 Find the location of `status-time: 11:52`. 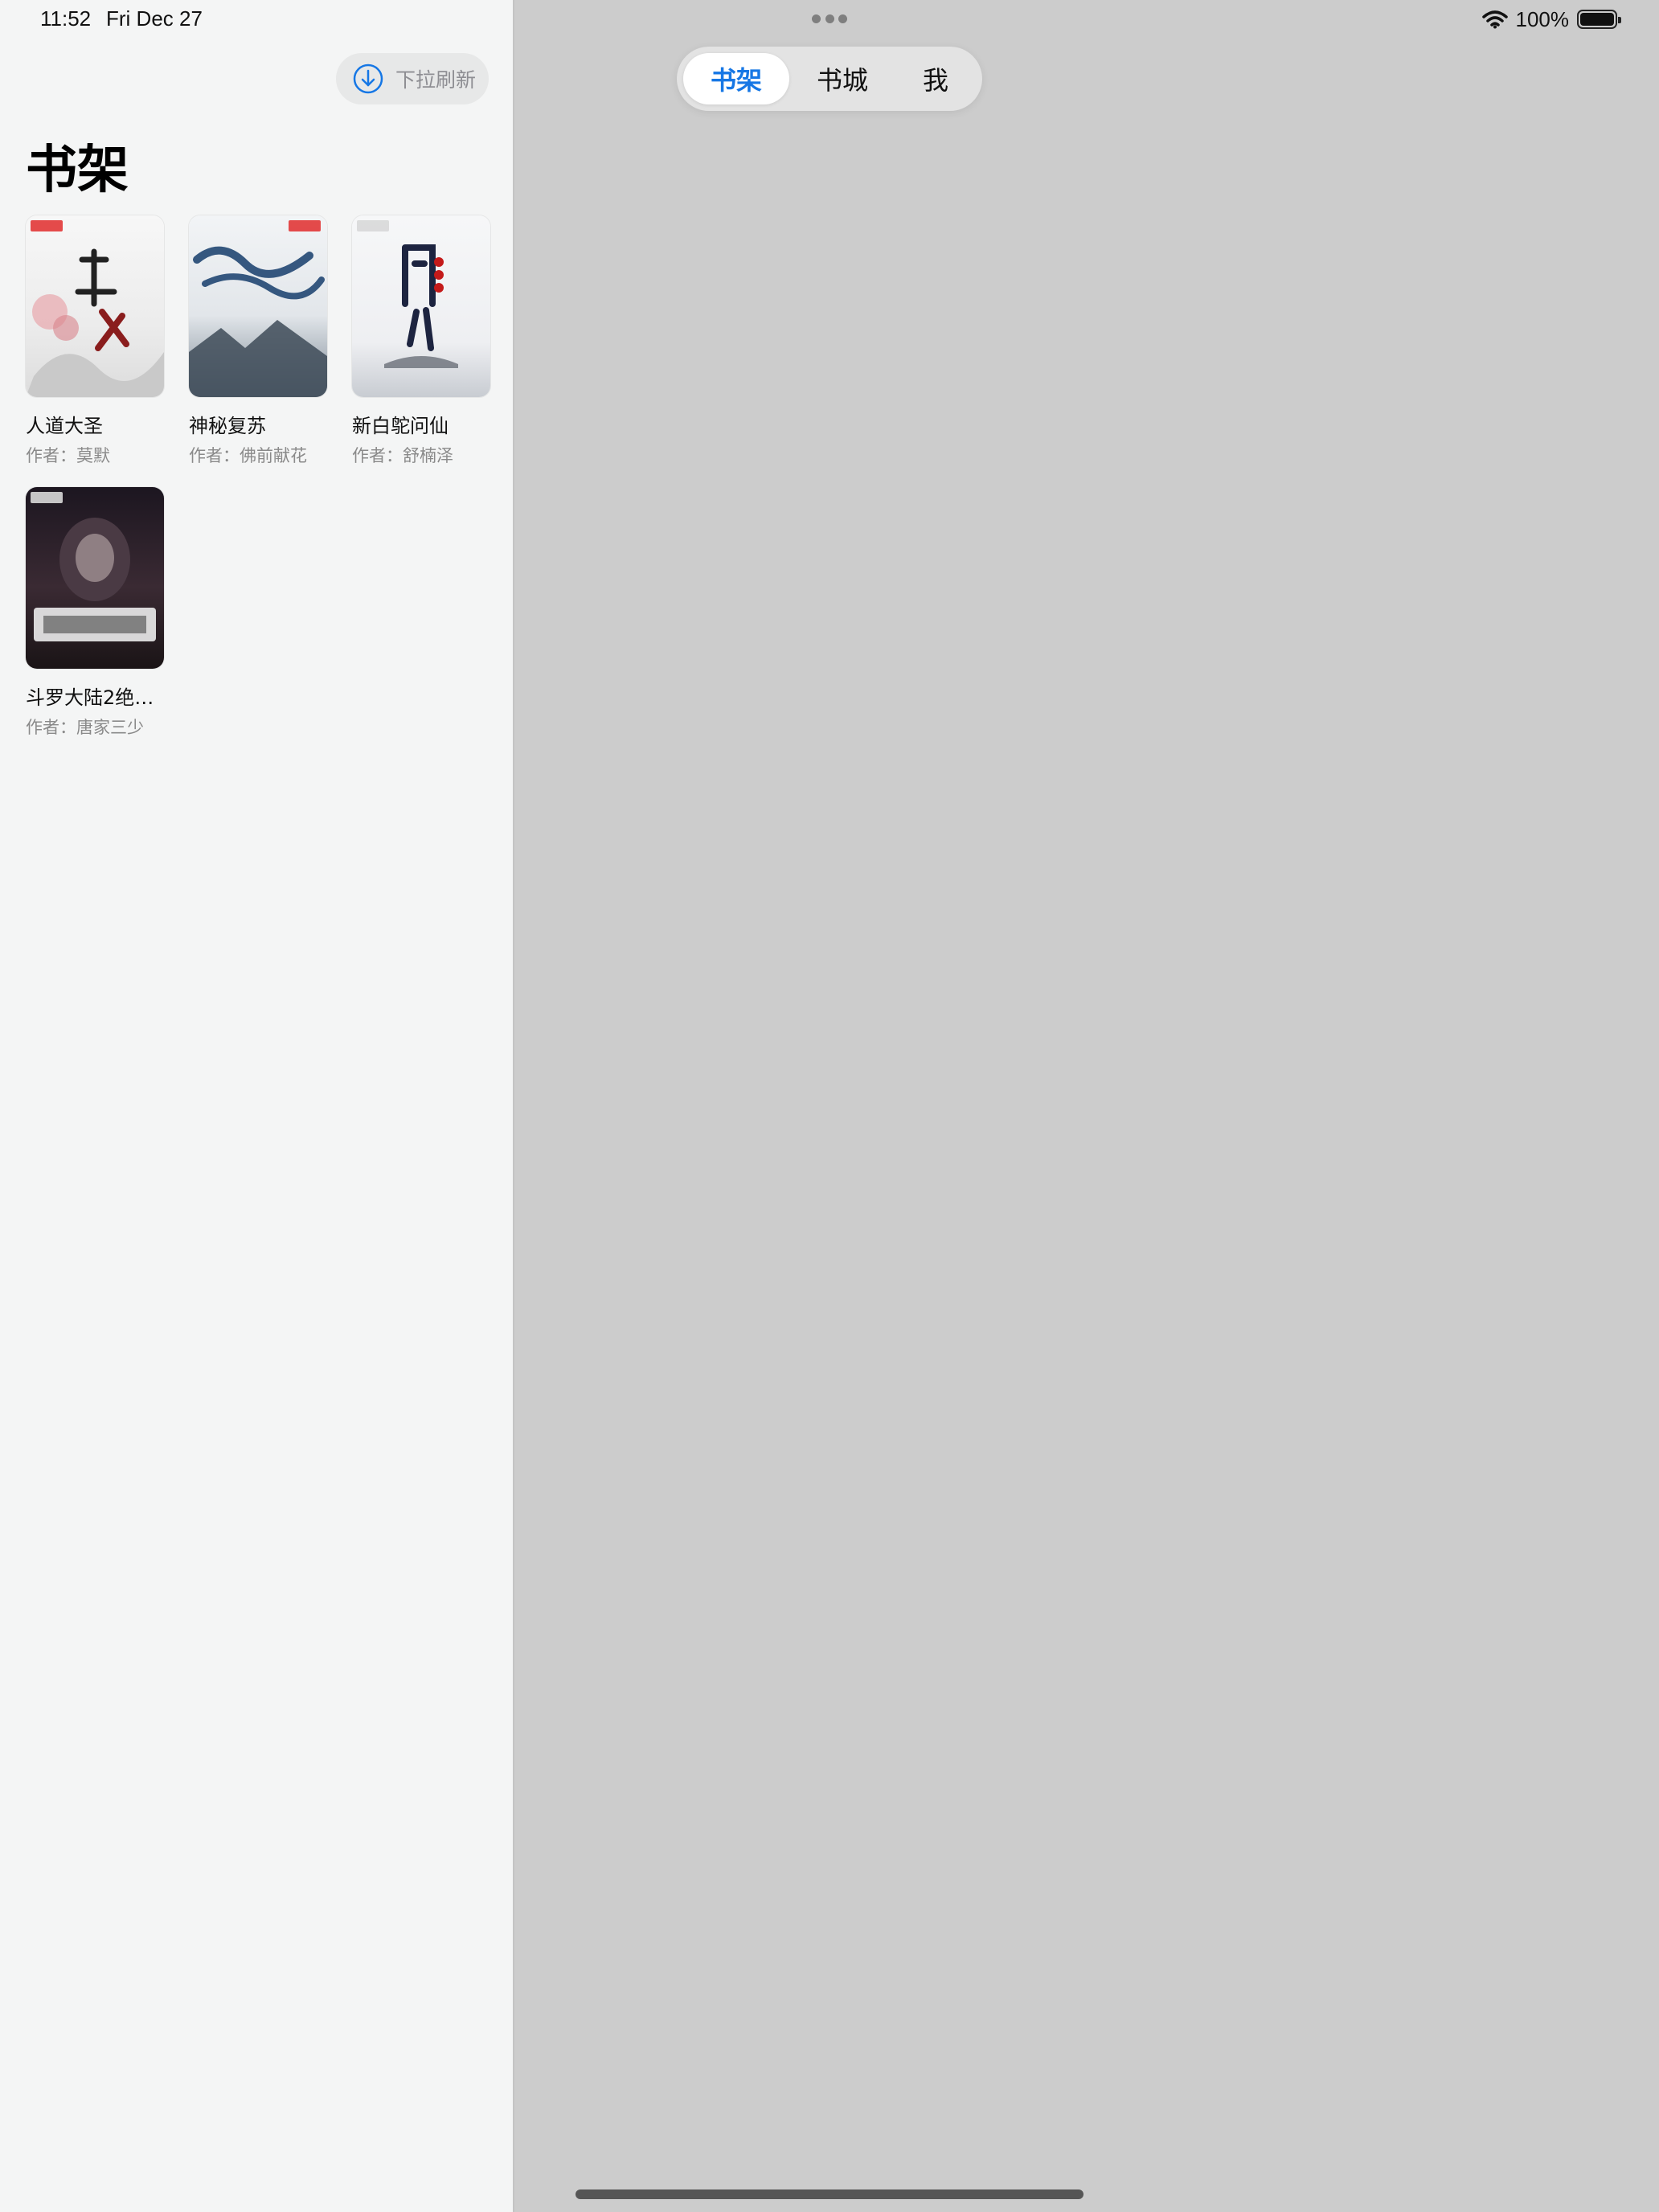

status-time: 11:52 is located at coordinates (66, 18).